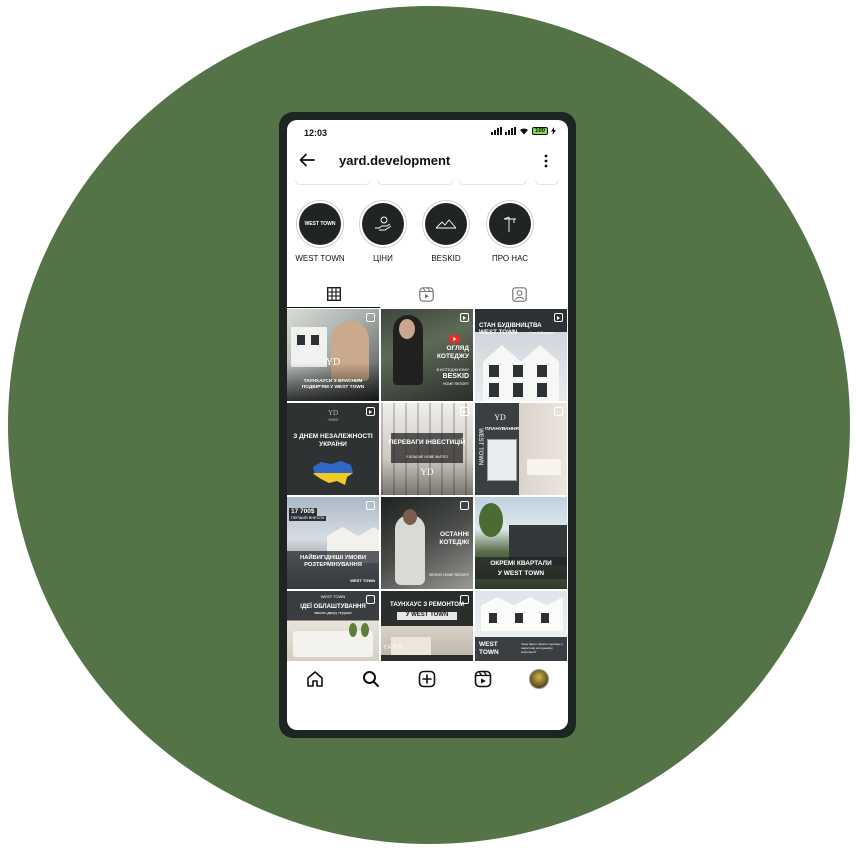 This screenshot has width=856, height=848. I want to click on post-sub: вашого двору терраси, so click(333, 613).